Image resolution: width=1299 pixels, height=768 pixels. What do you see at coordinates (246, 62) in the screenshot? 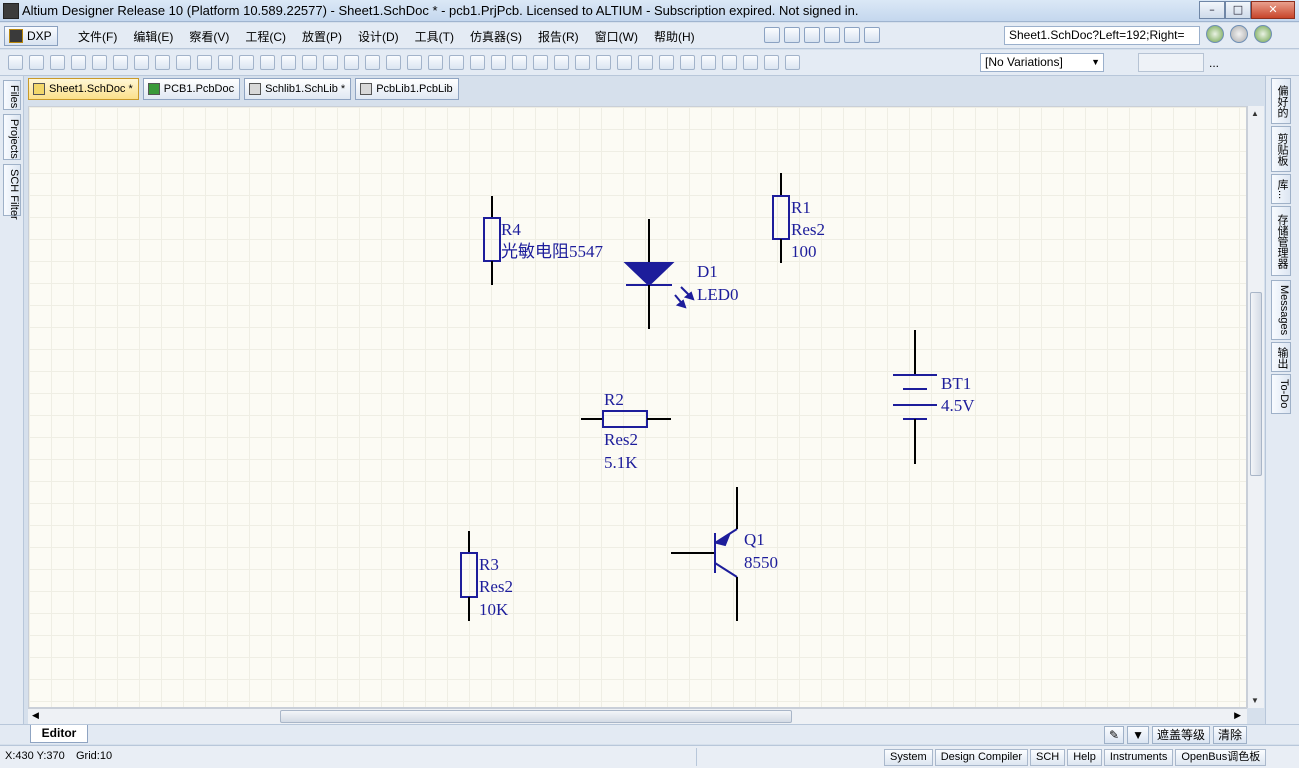
I see `cut-icon` at bounding box center [246, 62].